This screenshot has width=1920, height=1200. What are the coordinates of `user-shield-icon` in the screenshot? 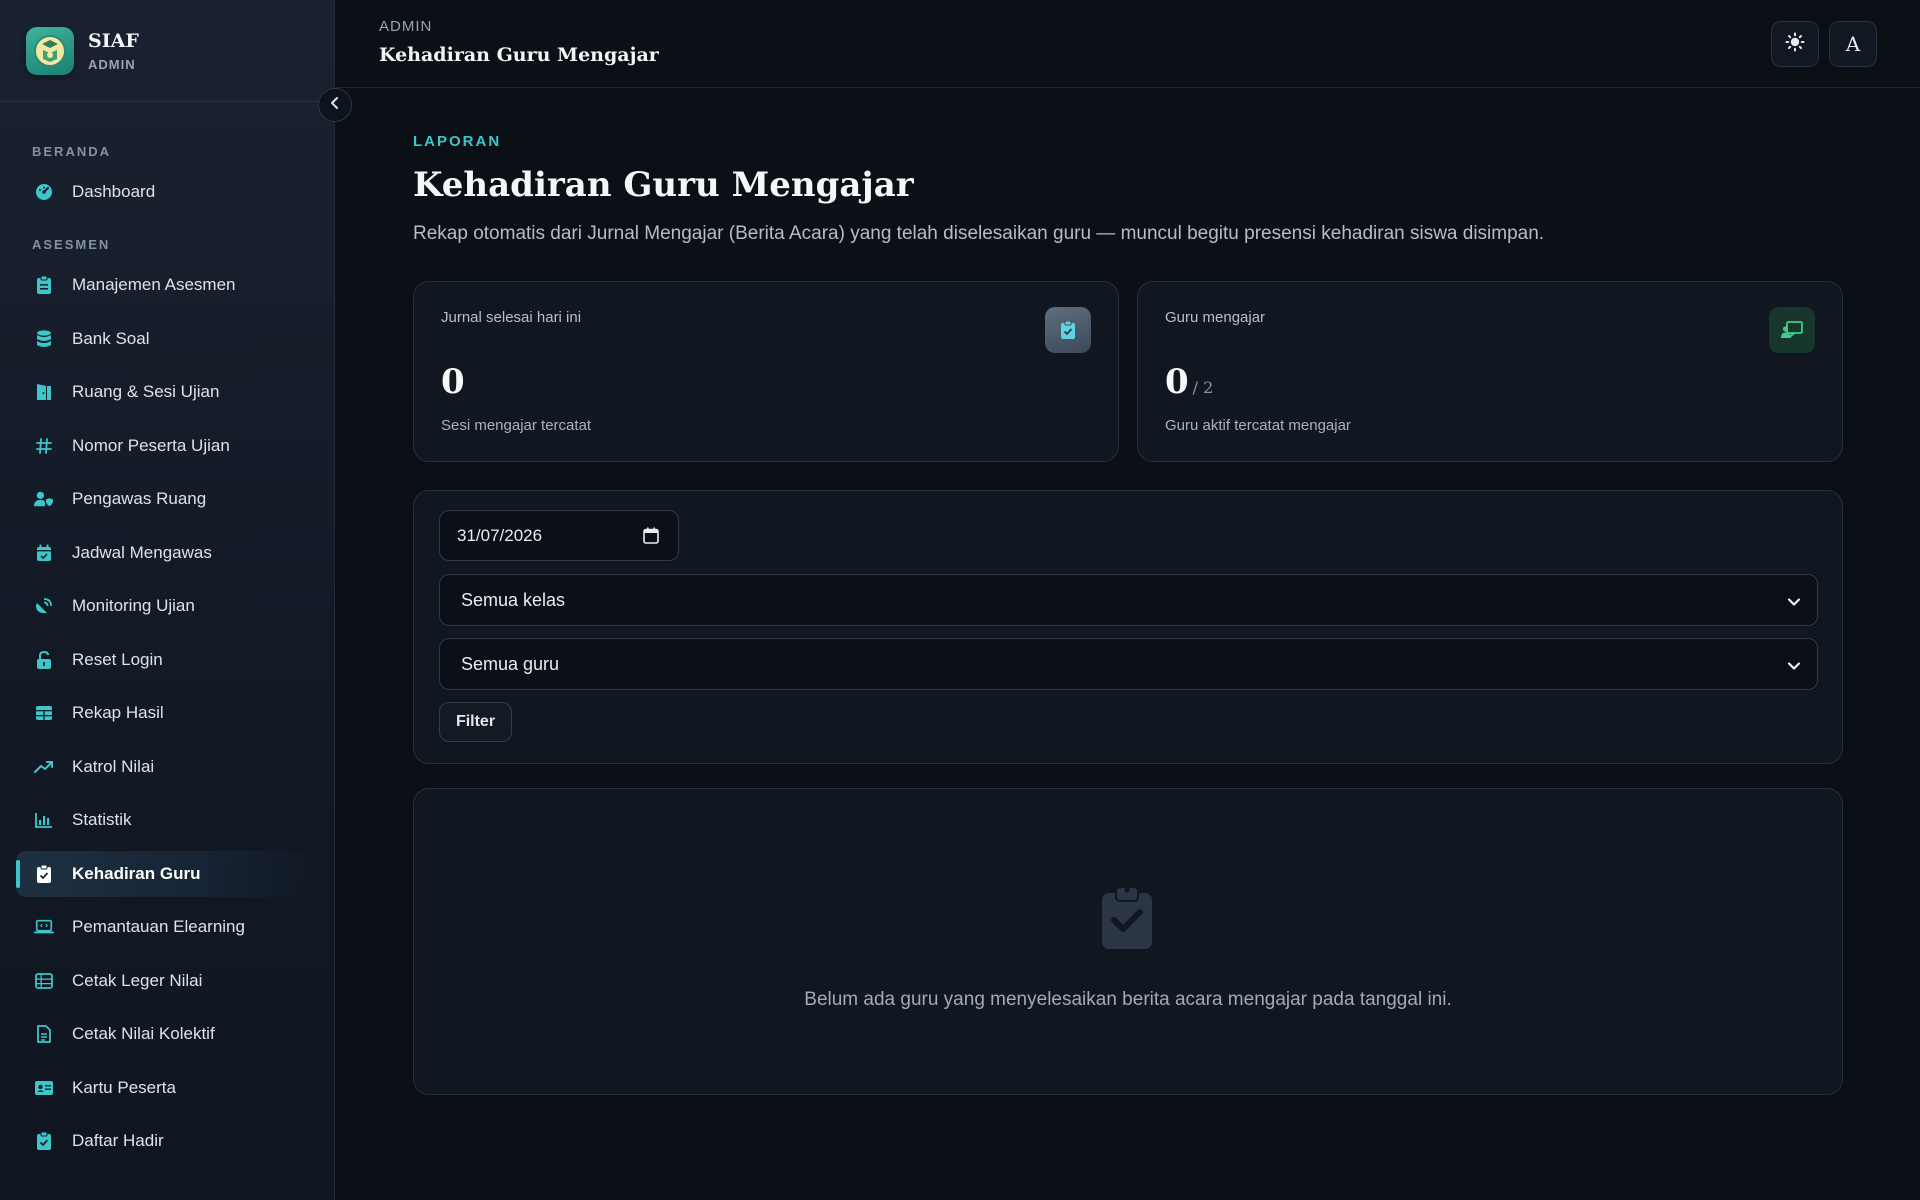 It's located at (44, 499).